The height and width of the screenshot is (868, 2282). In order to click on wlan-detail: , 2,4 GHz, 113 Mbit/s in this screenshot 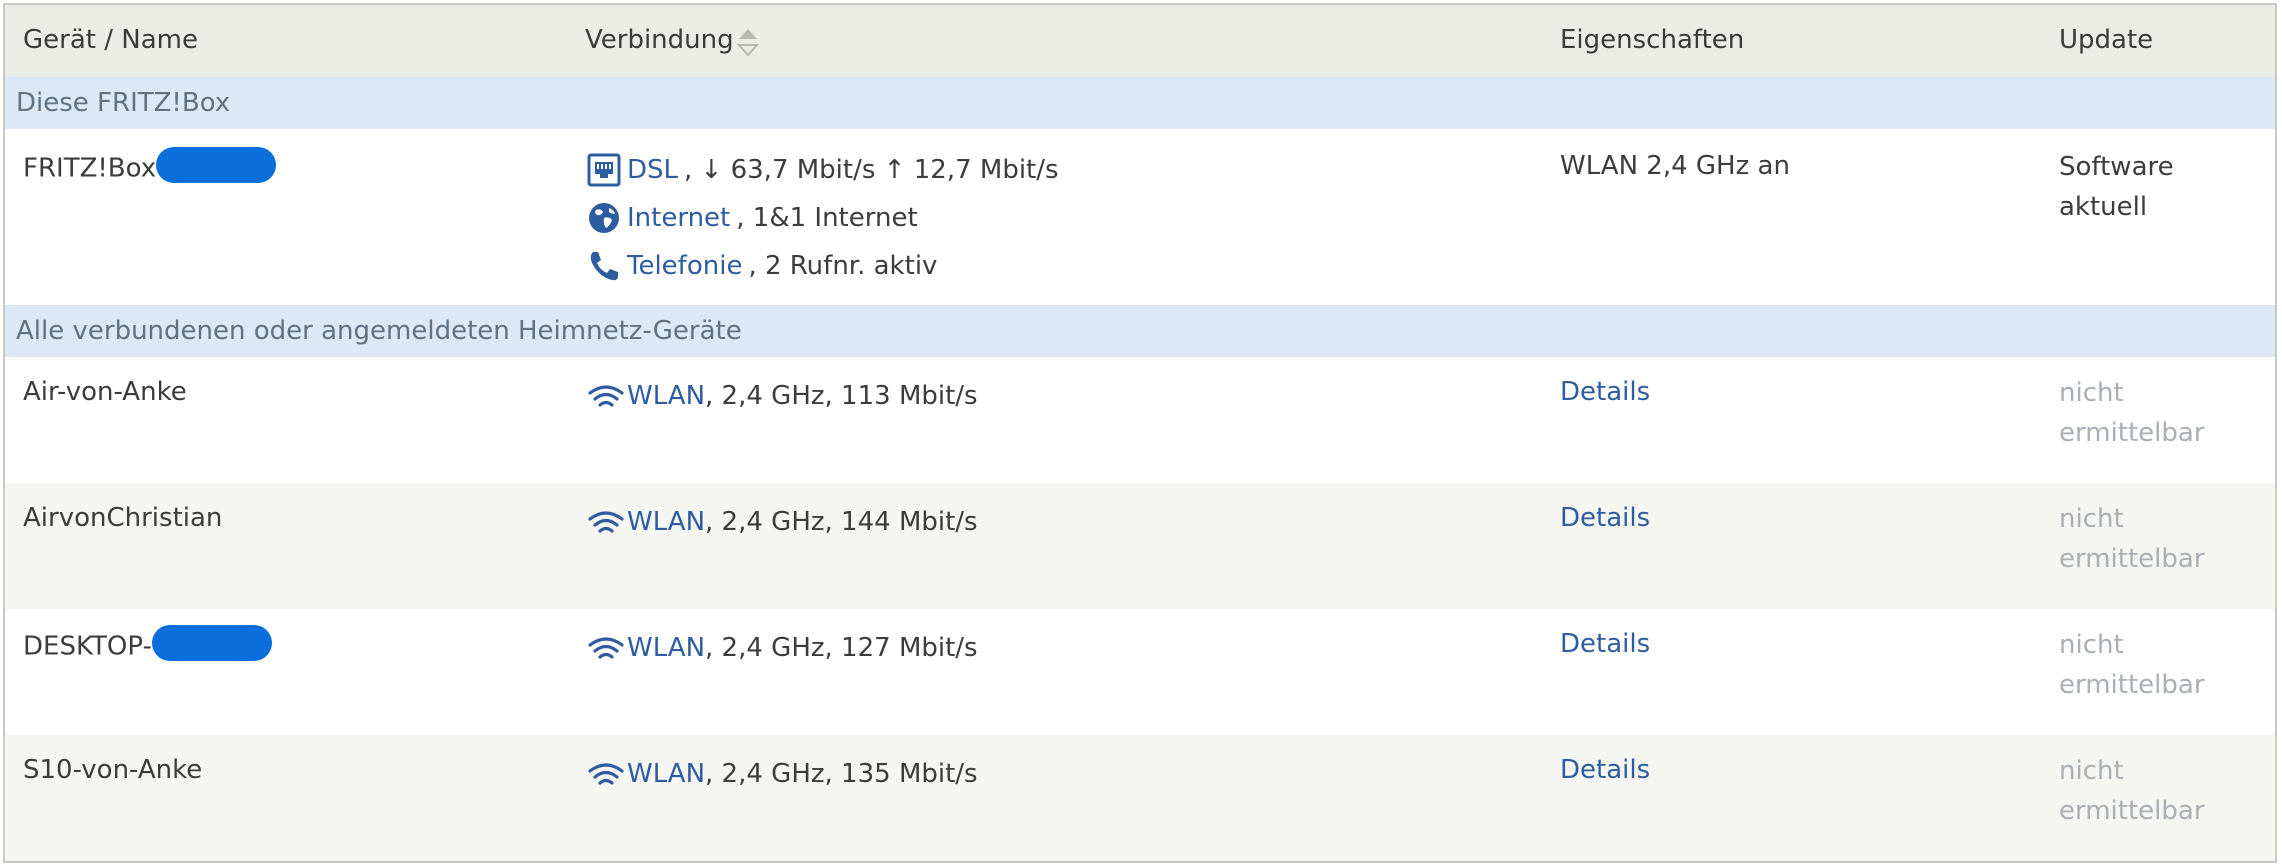, I will do `click(841, 396)`.